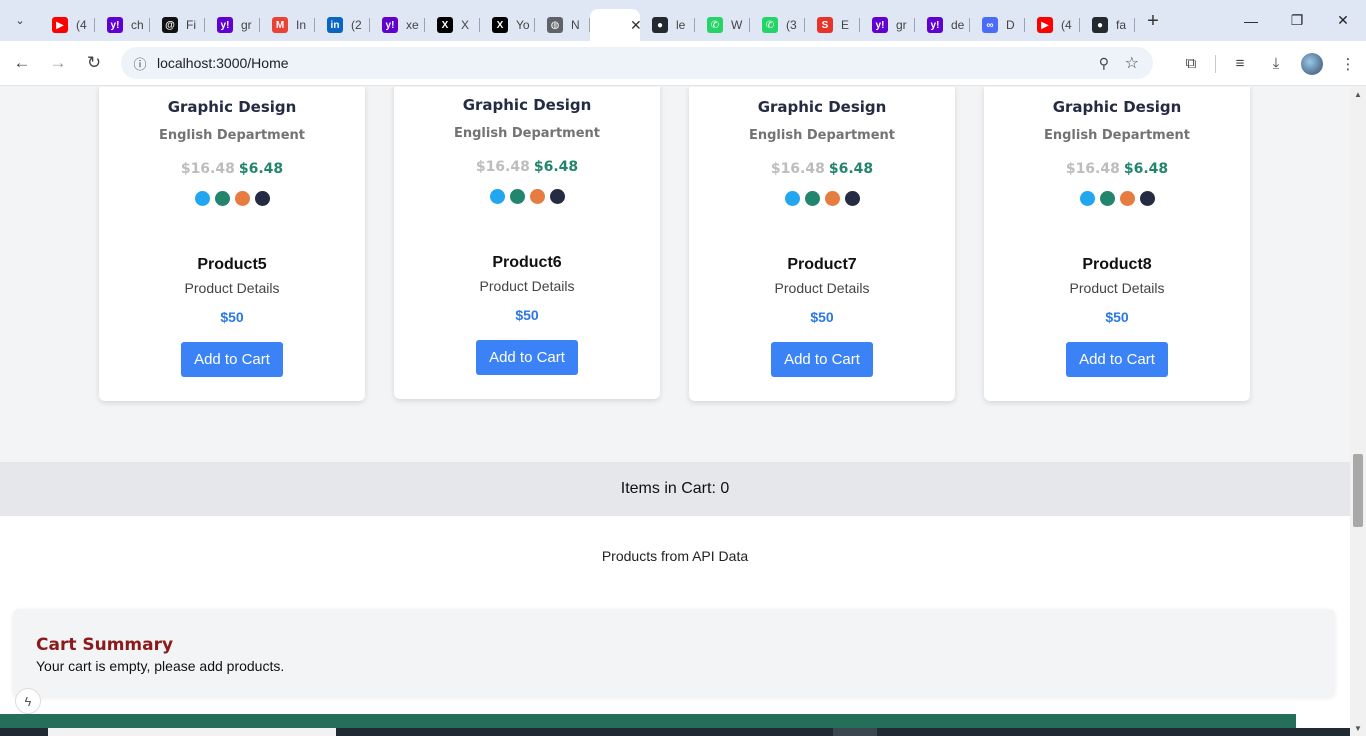  Describe the element at coordinates (1240, 64) in the screenshot. I see `media-controls-icon: ≡` at that location.